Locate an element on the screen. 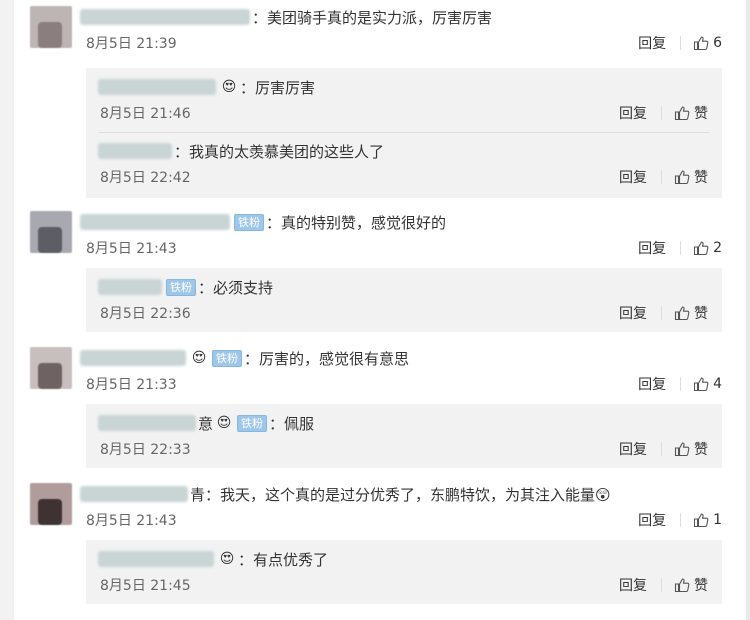 The image size is (750, 620). reply-time: 8月5日 22:36 is located at coordinates (145, 314).